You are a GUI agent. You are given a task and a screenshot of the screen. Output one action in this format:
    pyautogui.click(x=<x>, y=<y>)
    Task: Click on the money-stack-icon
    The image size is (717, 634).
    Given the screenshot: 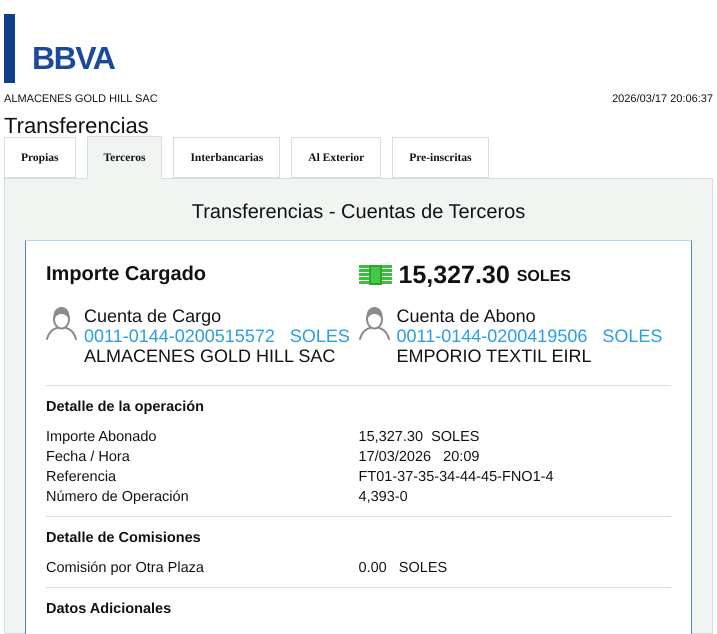 What is the action you would take?
    pyautogui.click(x=375, y=275)
    